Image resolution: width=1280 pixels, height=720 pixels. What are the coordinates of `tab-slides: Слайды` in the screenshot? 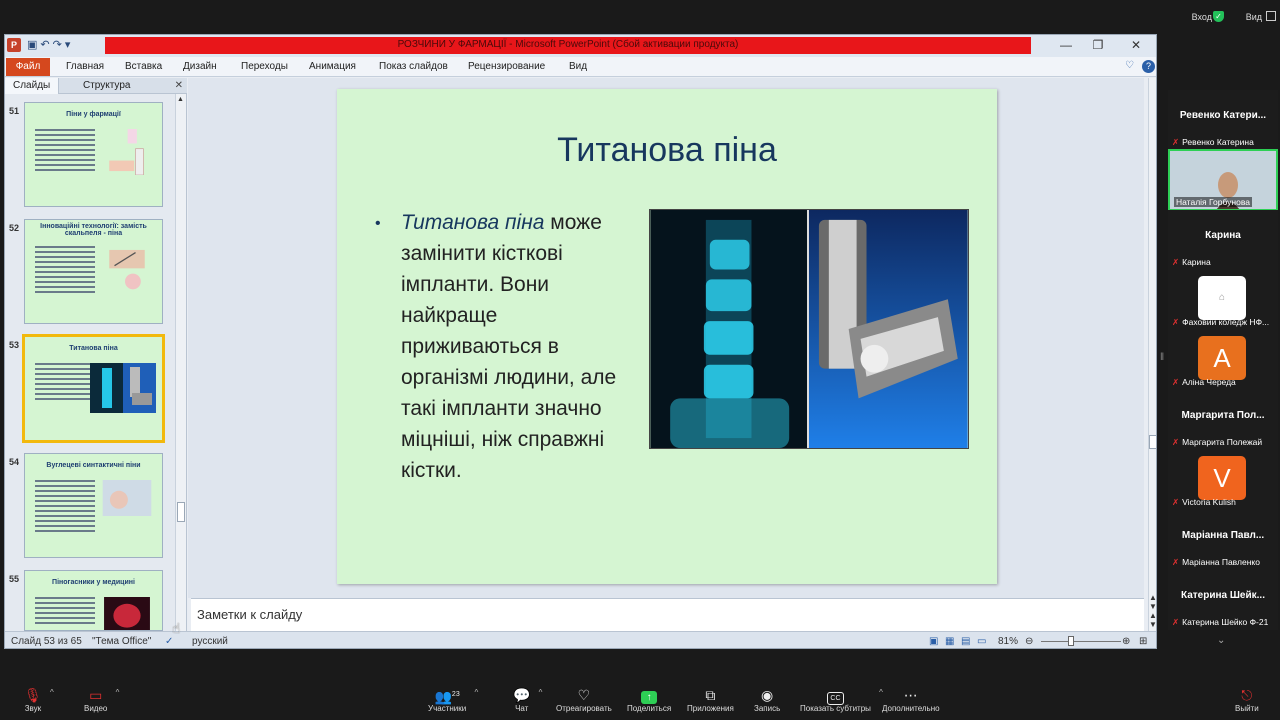 It's located at (32, 86).